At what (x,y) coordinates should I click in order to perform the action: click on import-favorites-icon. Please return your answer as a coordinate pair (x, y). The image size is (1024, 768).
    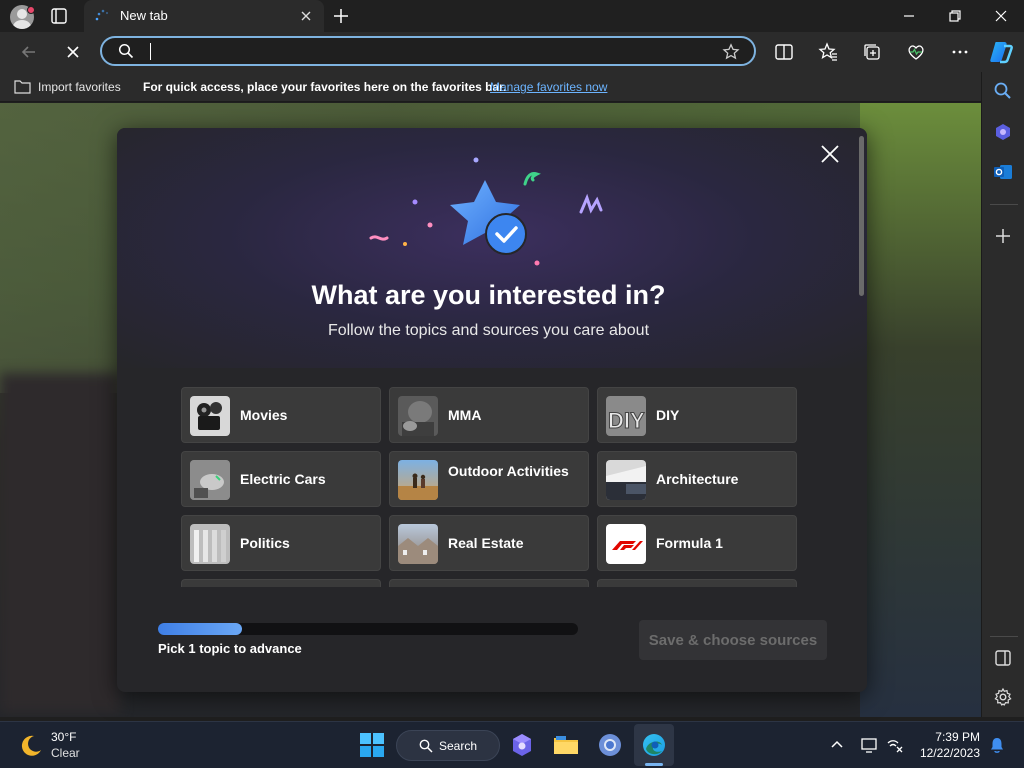
    Looking at the image, I should click on (22, 86).